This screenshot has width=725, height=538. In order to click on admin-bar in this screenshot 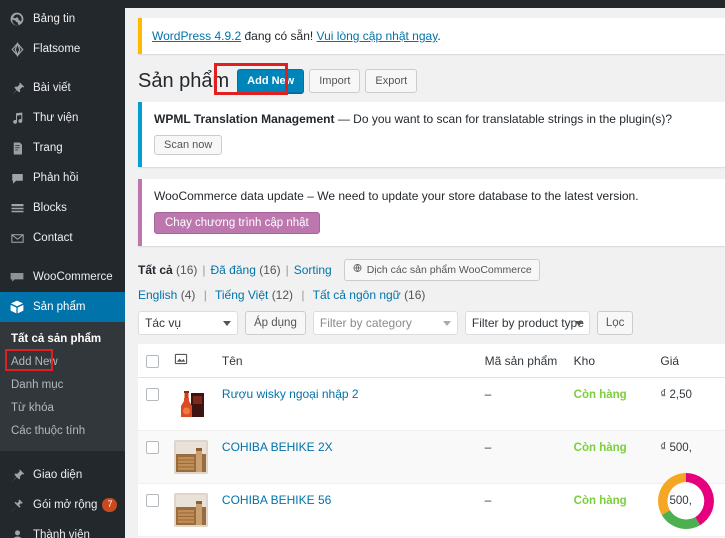, I will do `click(425, 4)`.